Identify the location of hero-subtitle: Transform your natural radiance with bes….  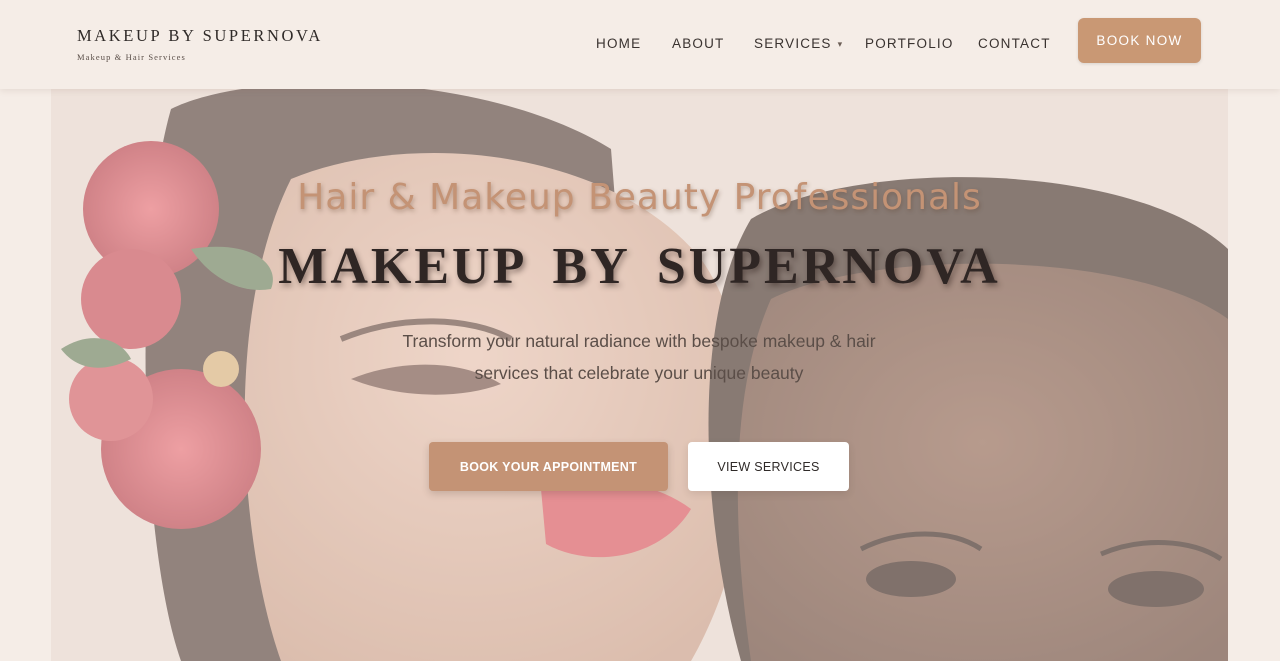
(639, 357).